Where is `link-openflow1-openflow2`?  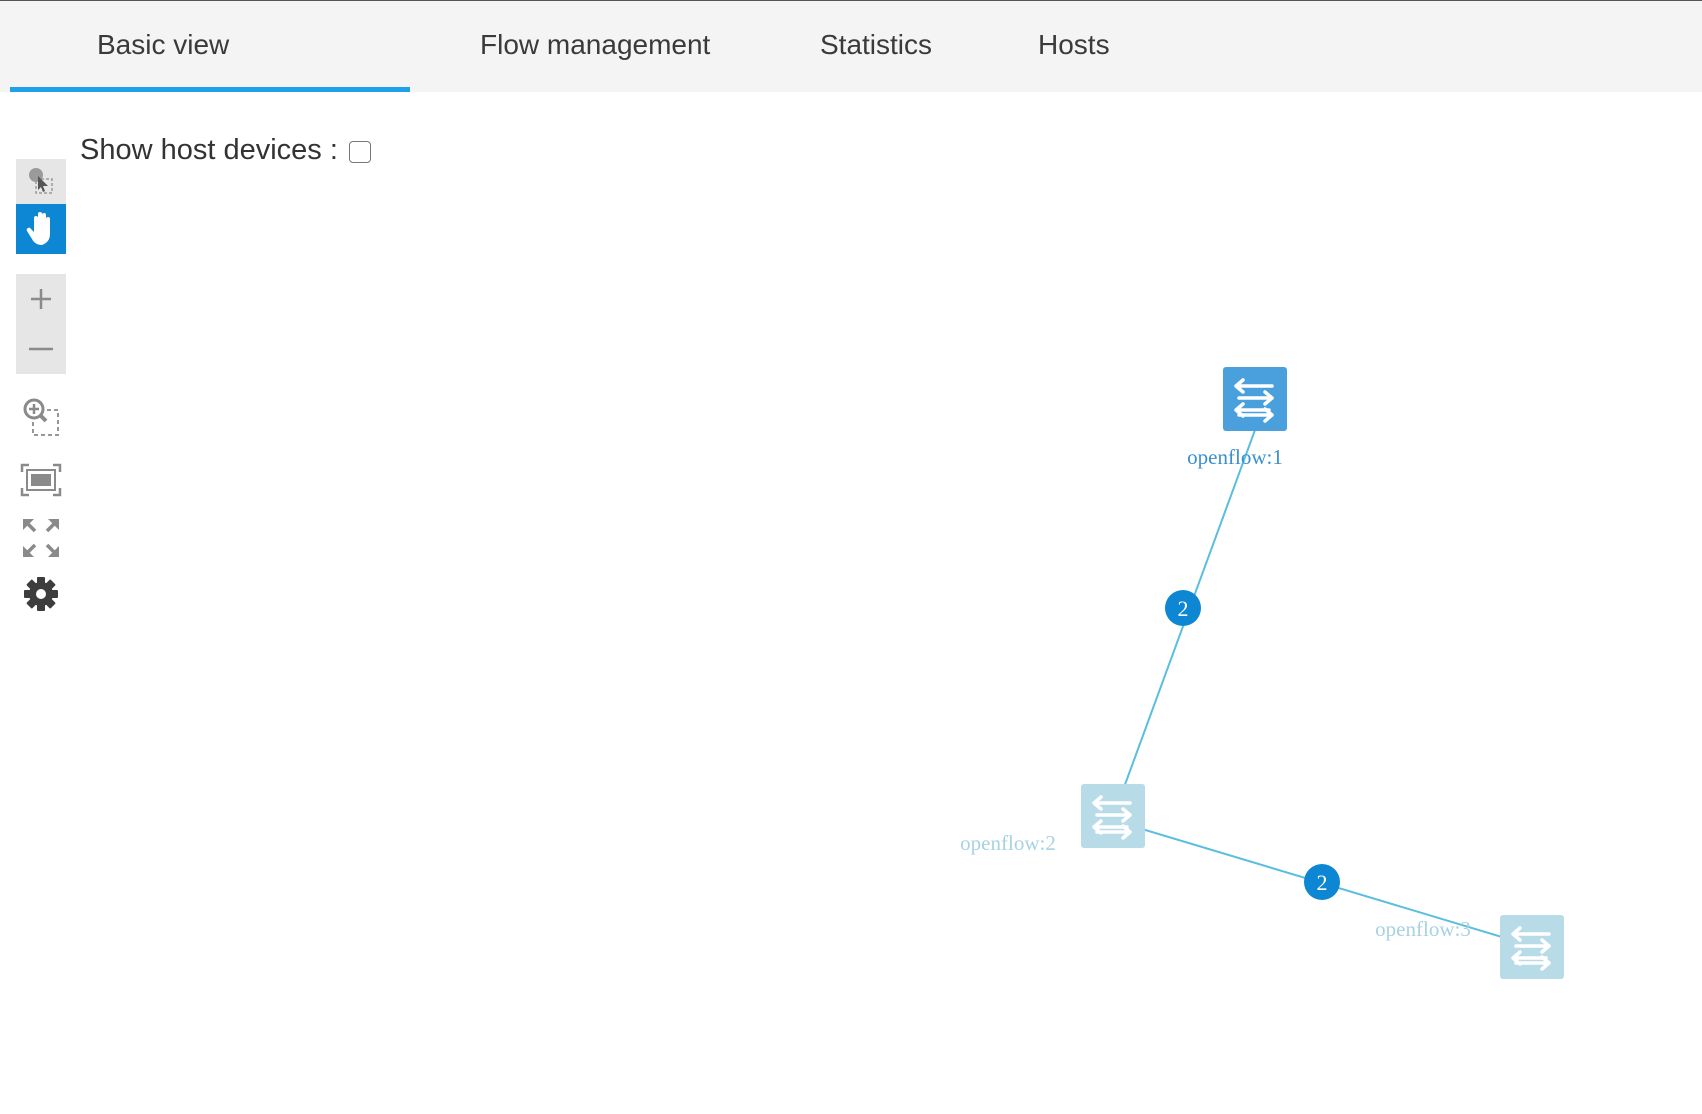 link-openflow1-openflow2 is located at coordinates (1183, 625).